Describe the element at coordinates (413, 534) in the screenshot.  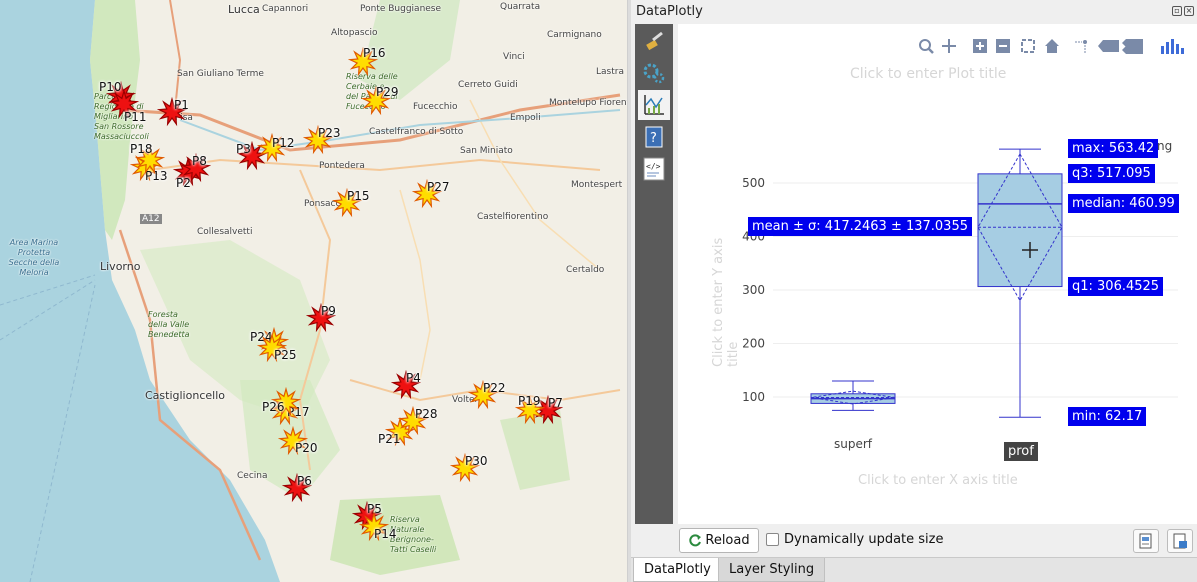
I see `park-label: Riserva Naturale Berignone-Tatti Caselli` at that location.